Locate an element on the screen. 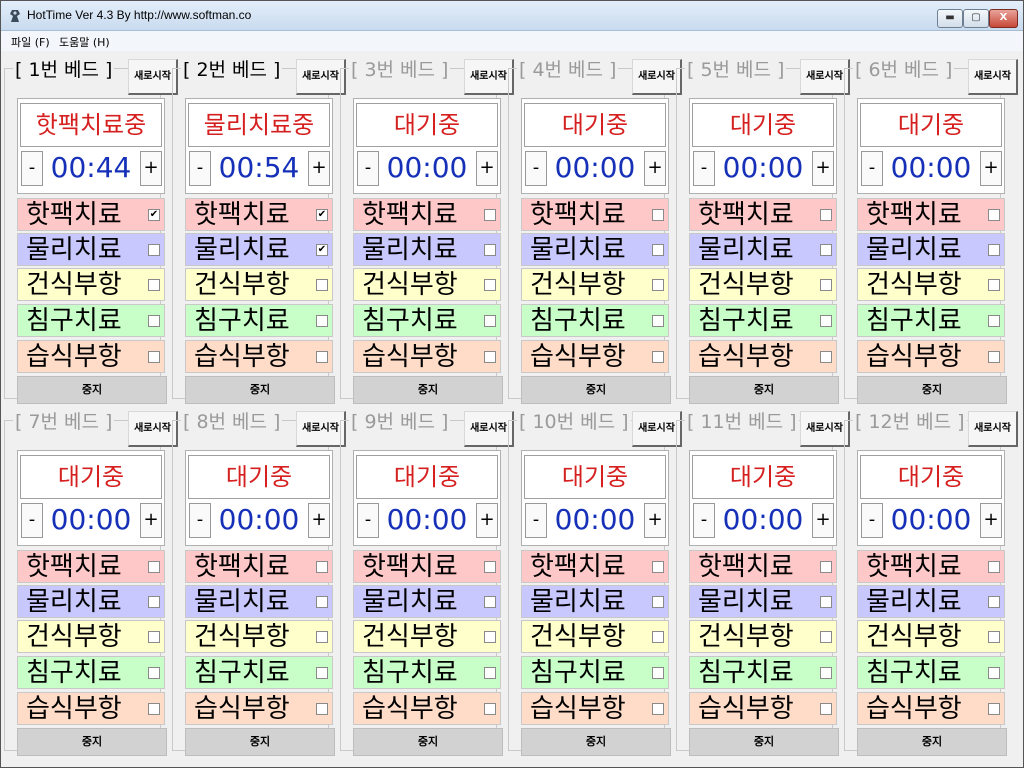 The height and width of the screenshot is (768, 1024). treatment-hotpack: 핫팩치료 ✔ is located at coordinates (259, 214).